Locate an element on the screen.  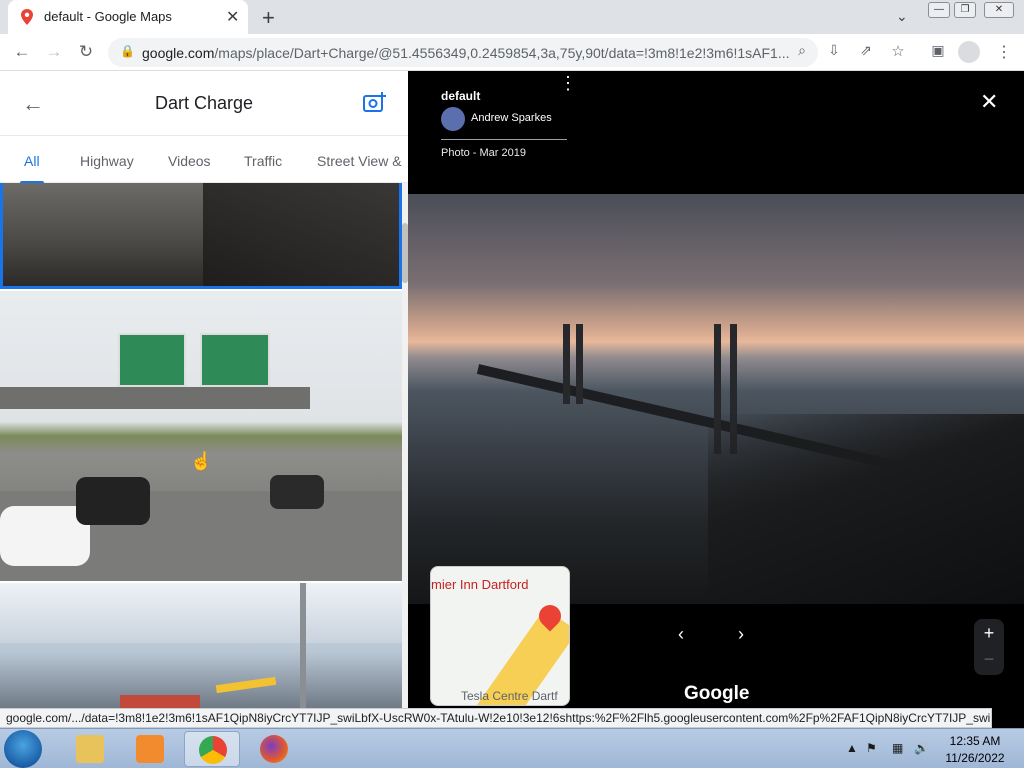
clock-time: 12:35 AM is located at coordinates (975, 741).